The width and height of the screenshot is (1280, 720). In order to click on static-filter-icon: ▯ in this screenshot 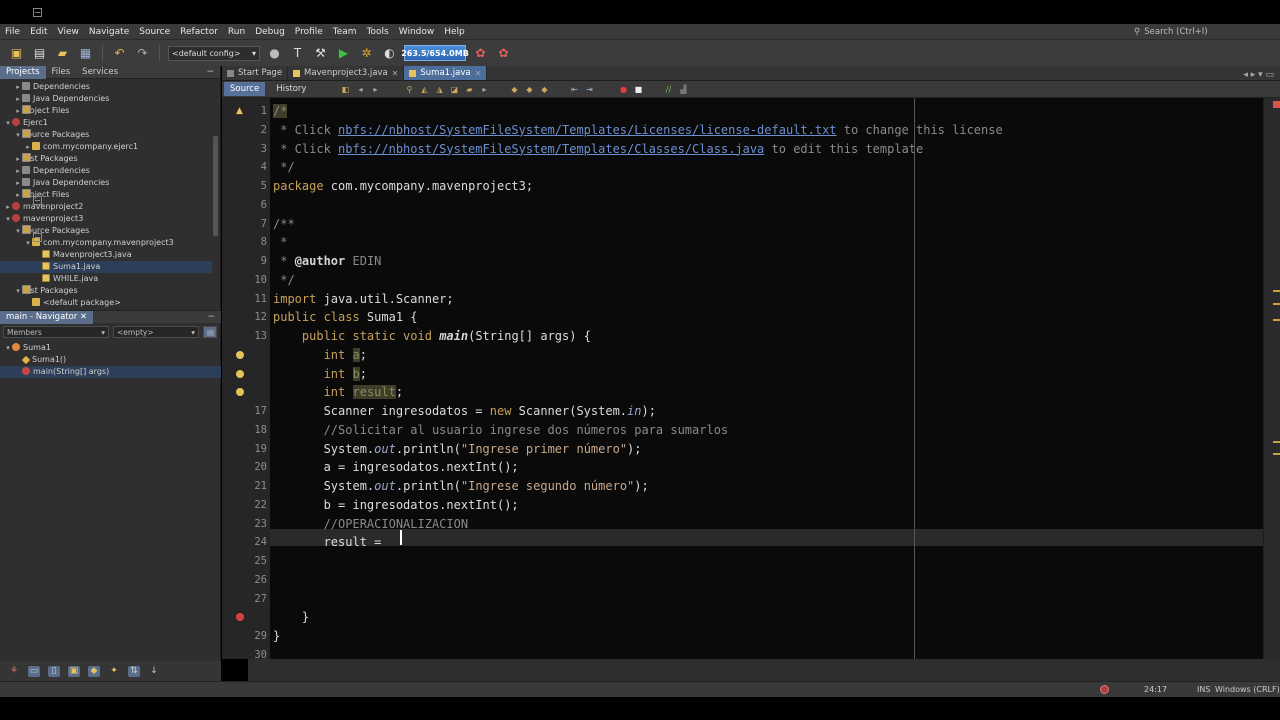, I will do `click(54, 671)`.